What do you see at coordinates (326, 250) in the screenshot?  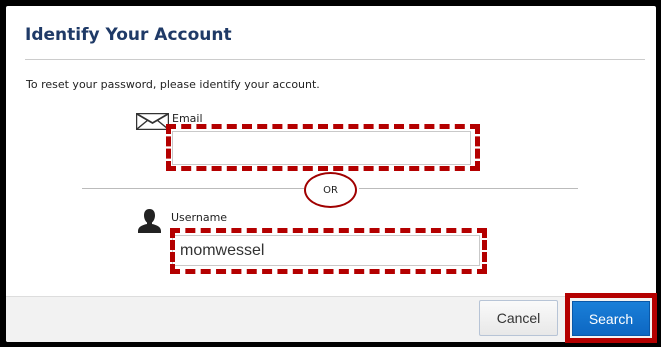 I see `username-field` at bounding box center [326, 250].